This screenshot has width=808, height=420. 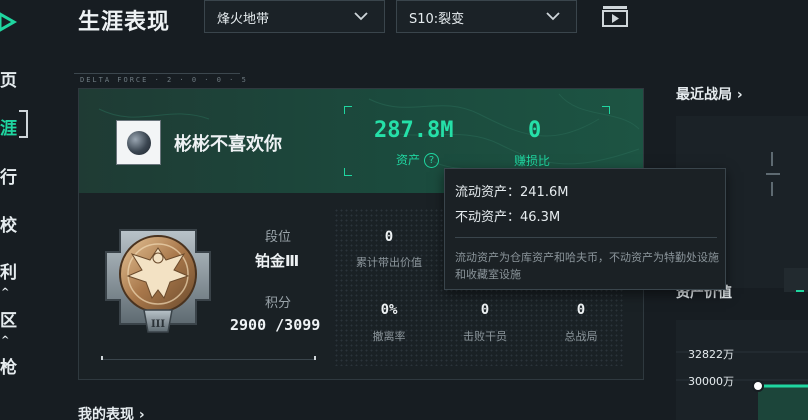 What do you see at coordinates (277, 261) in the screenshot?
I see `tier-value: 铂金Ⅲ` at bounding box center [277, 261].